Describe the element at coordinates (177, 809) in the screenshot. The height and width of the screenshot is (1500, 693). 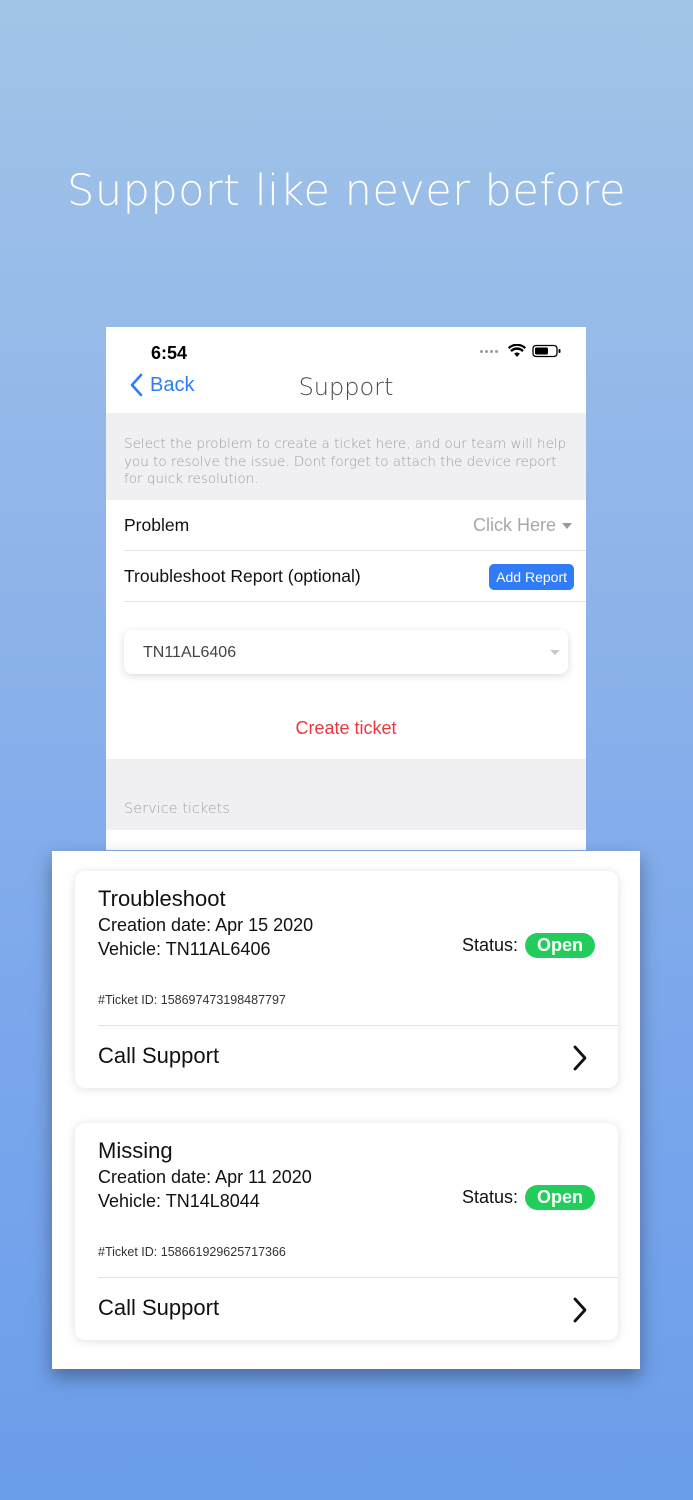
I see `section-header: Service tickets` at that location.